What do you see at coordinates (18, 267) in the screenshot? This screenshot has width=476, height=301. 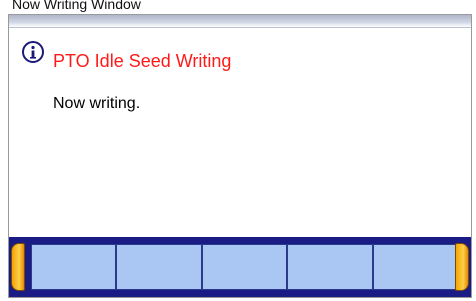 I see `scroll-left-tab` at bounding box center [18, 267].